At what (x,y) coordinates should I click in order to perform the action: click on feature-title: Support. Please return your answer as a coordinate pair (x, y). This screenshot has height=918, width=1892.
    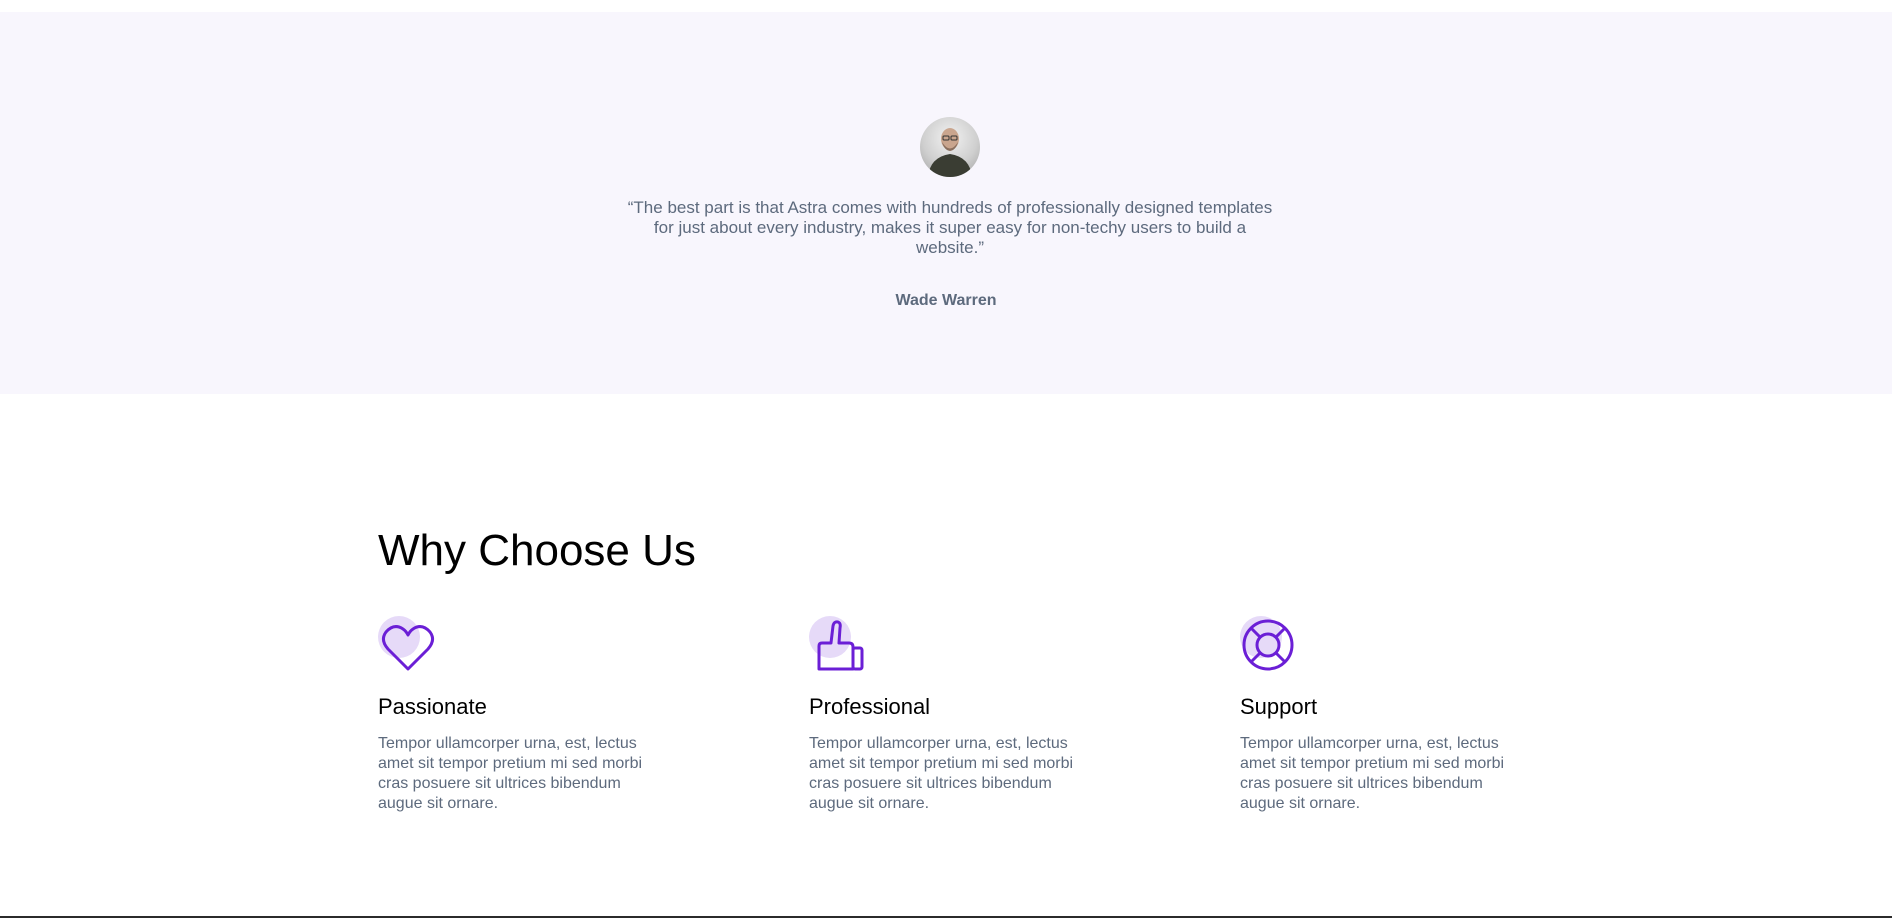
    Looking at the image, I should click on (1279, 706).